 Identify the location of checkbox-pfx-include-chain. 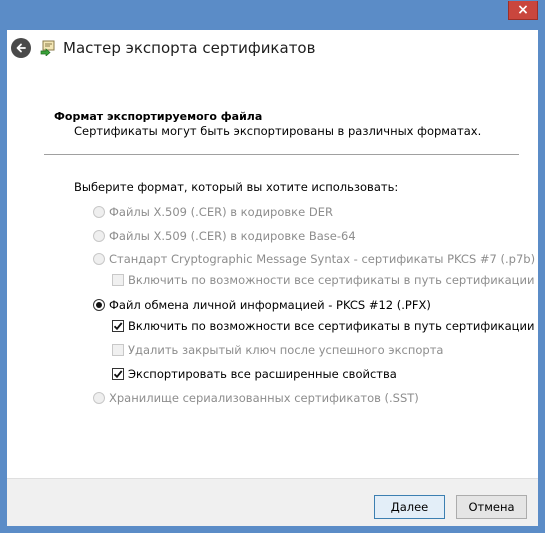
(118, 326).